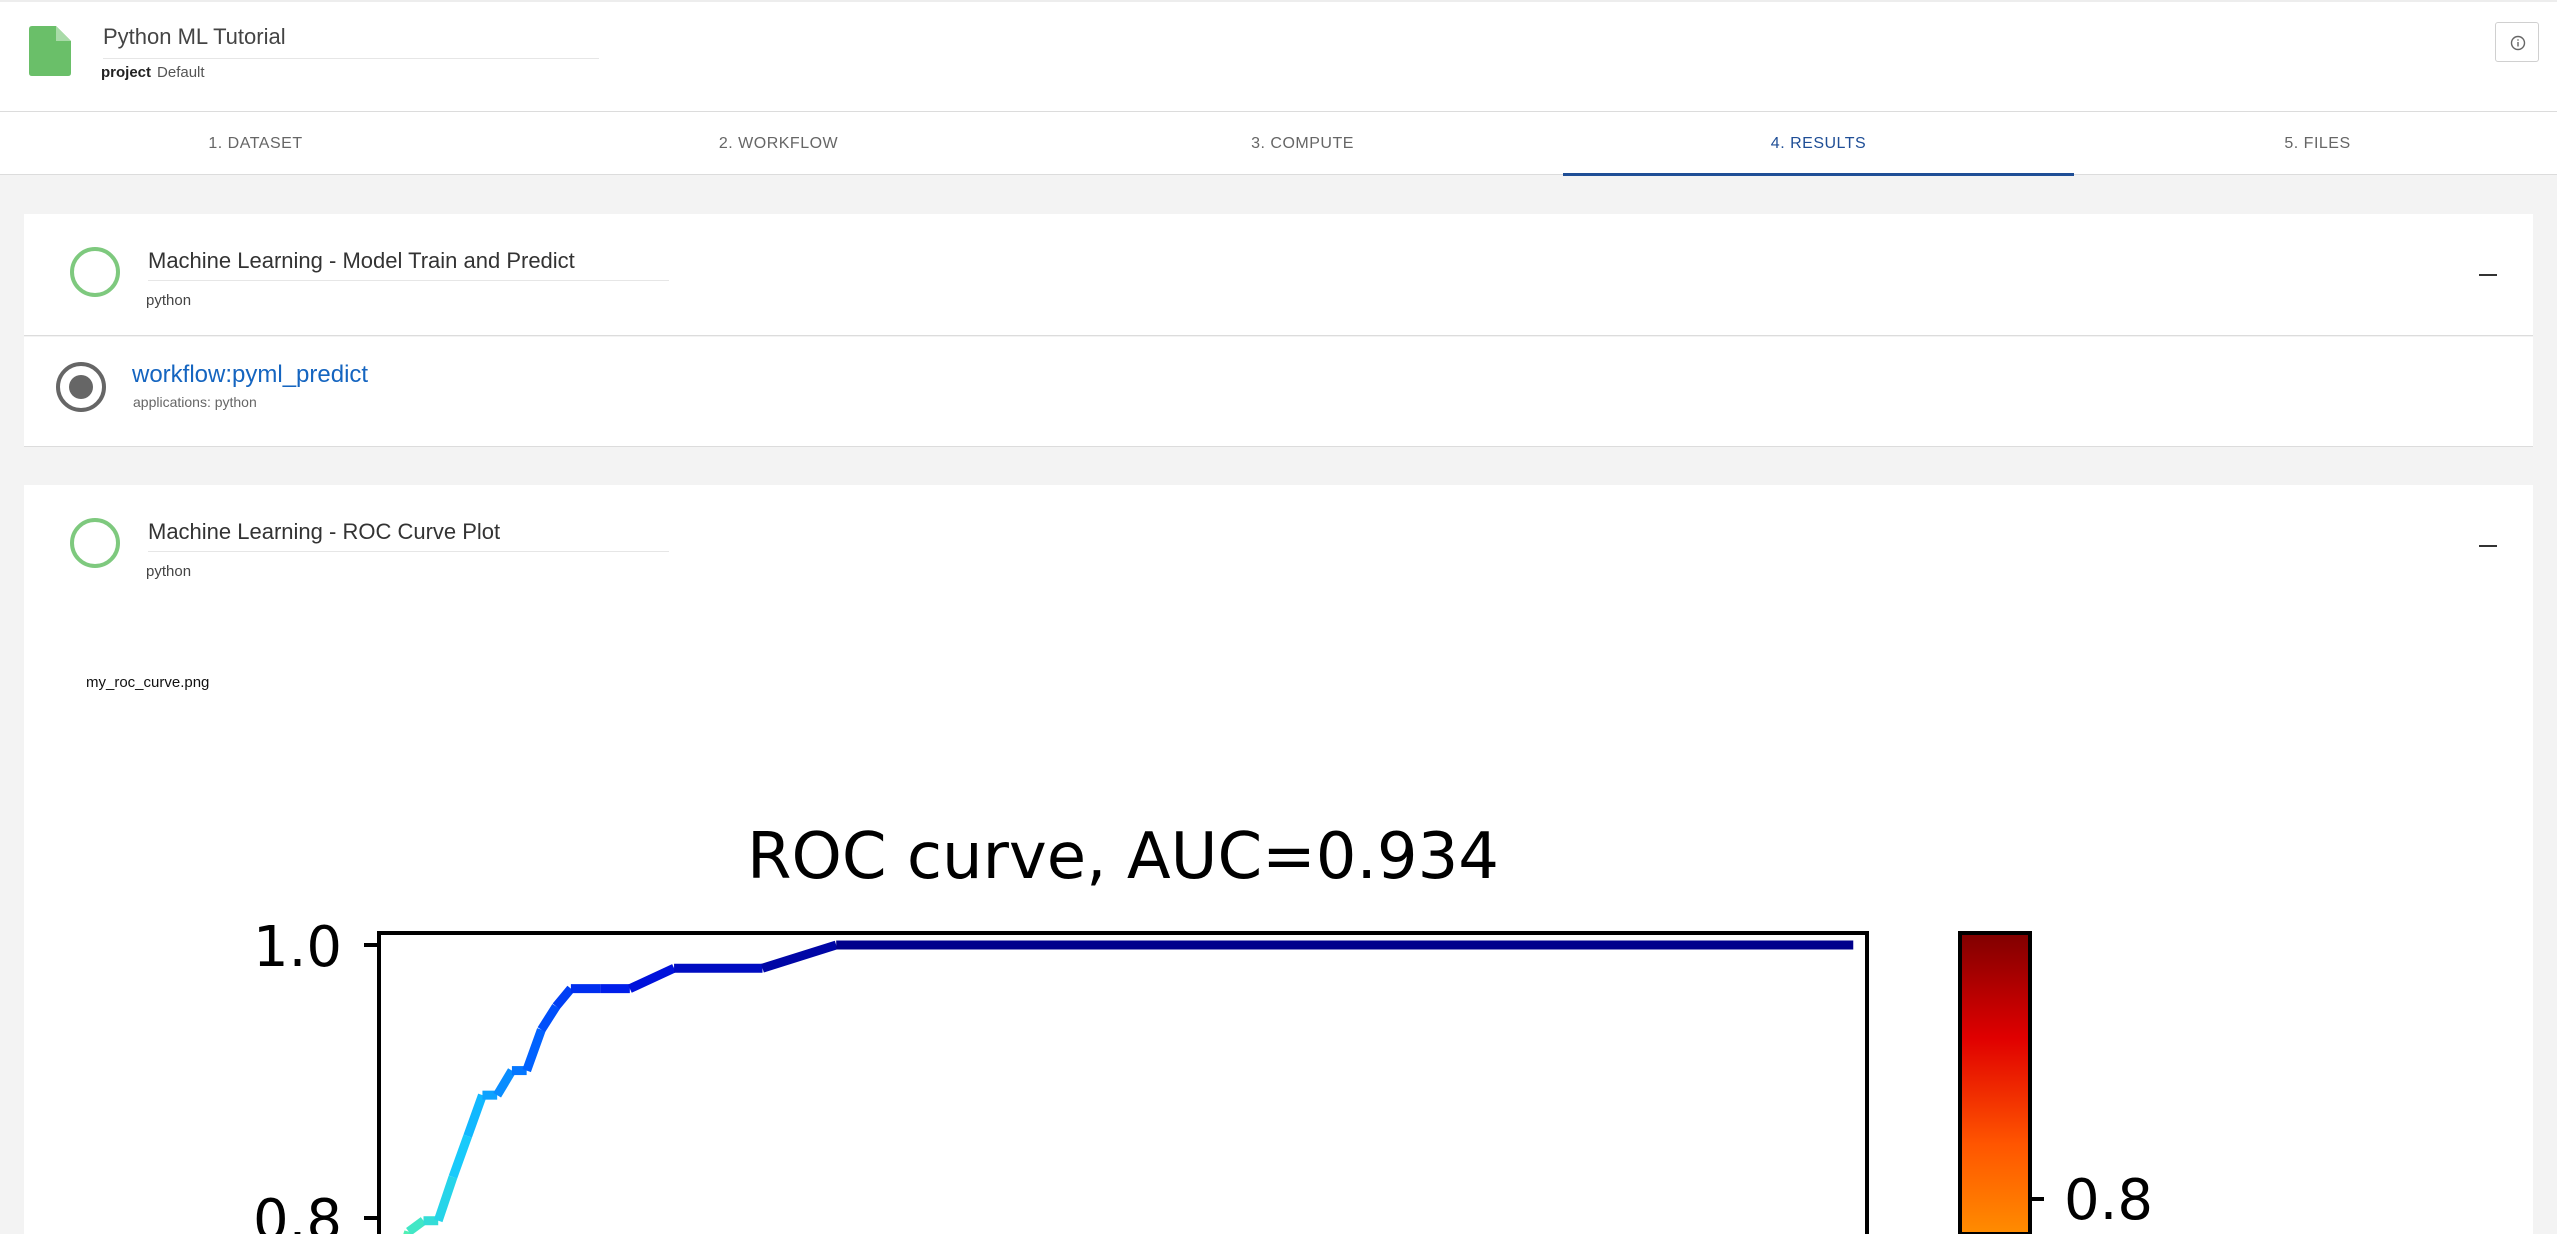  What do you see at coordinates (50, 51) in the screenshot?
I see `document-icon` at bounding box center [50, 51].